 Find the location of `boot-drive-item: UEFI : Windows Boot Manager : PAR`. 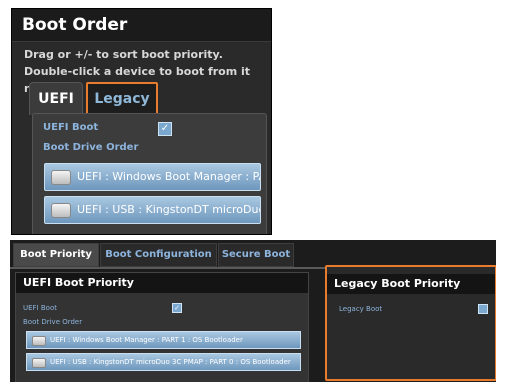

boot-drive-item: UEFI : Windows Boot Manager : PAR is located at coordinates (152, 177).